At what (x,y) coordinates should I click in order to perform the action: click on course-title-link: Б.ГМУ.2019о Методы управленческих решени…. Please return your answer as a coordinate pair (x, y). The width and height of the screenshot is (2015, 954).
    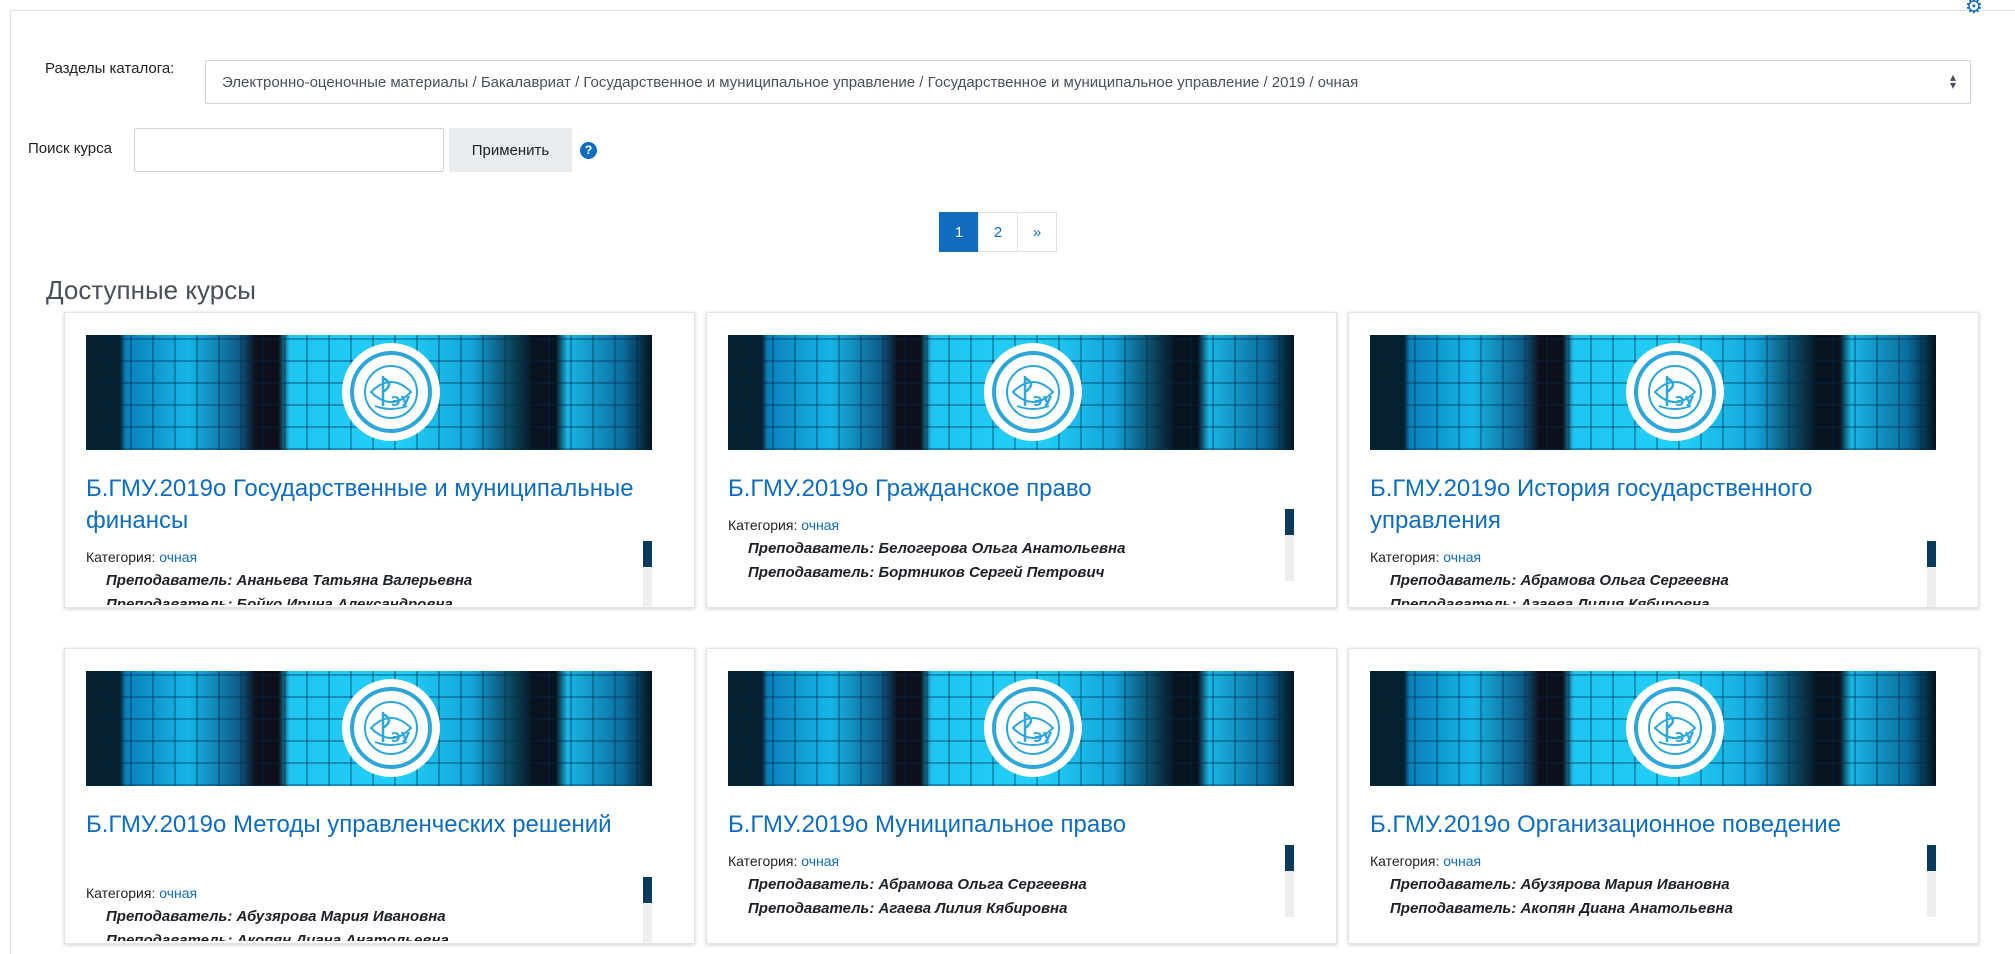
    Looking at the image, I should click on (376, 825).